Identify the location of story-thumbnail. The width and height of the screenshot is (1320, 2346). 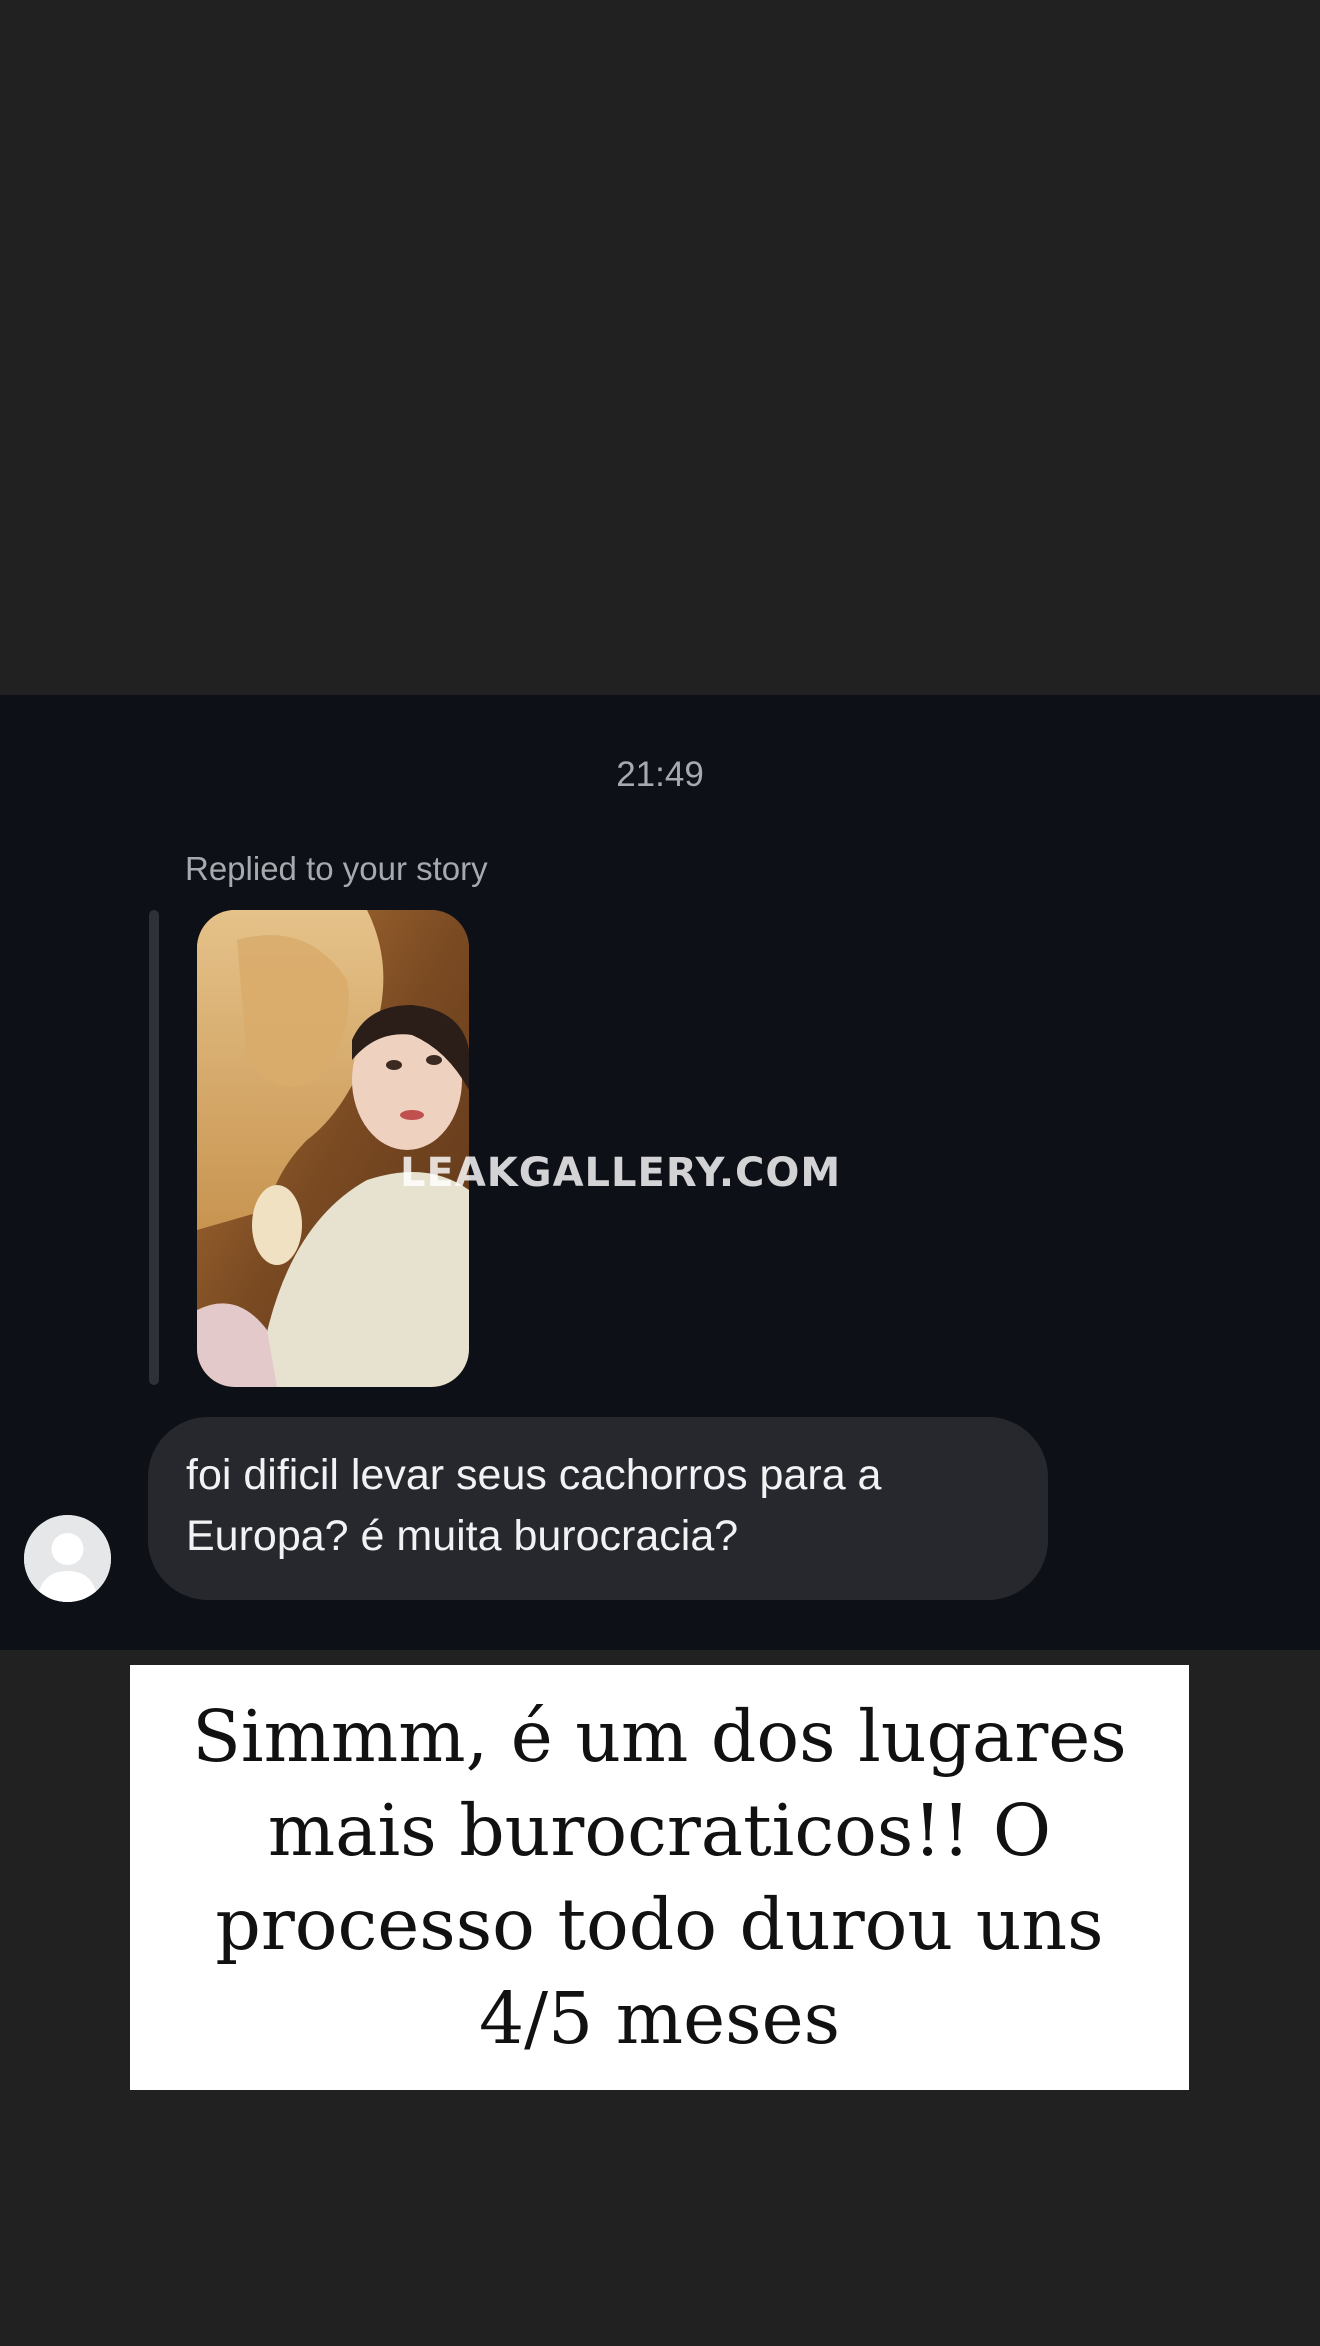
(333, 1148).